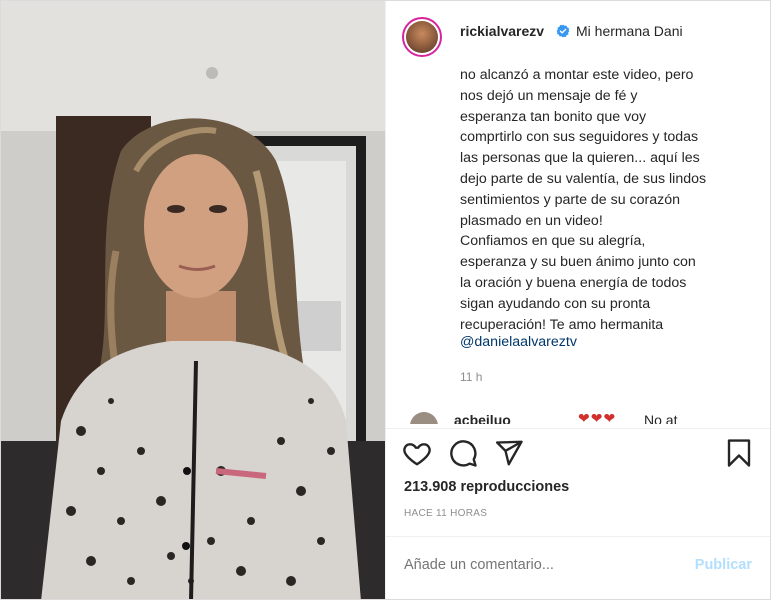  I want to click on post-timestamp: HACE 11 HORAS, so click(446, 513).